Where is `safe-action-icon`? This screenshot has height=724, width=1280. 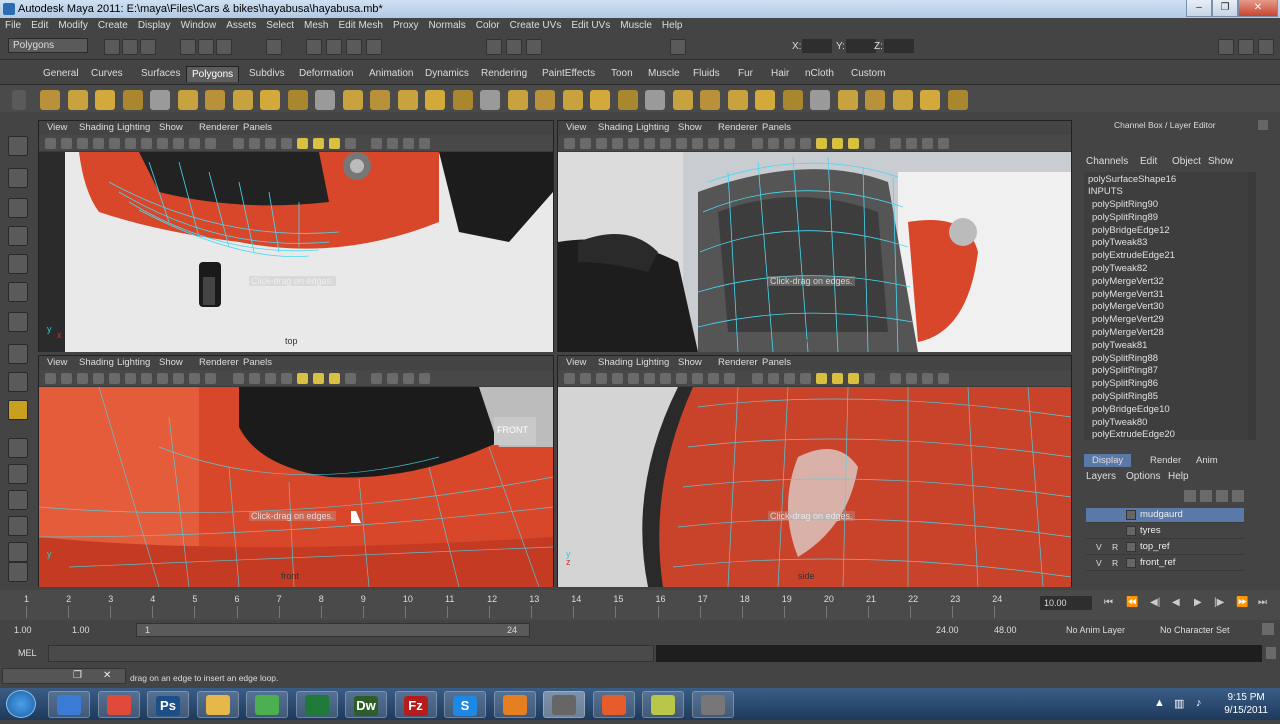 safe-action-icon is located at coordinates (194, 143).